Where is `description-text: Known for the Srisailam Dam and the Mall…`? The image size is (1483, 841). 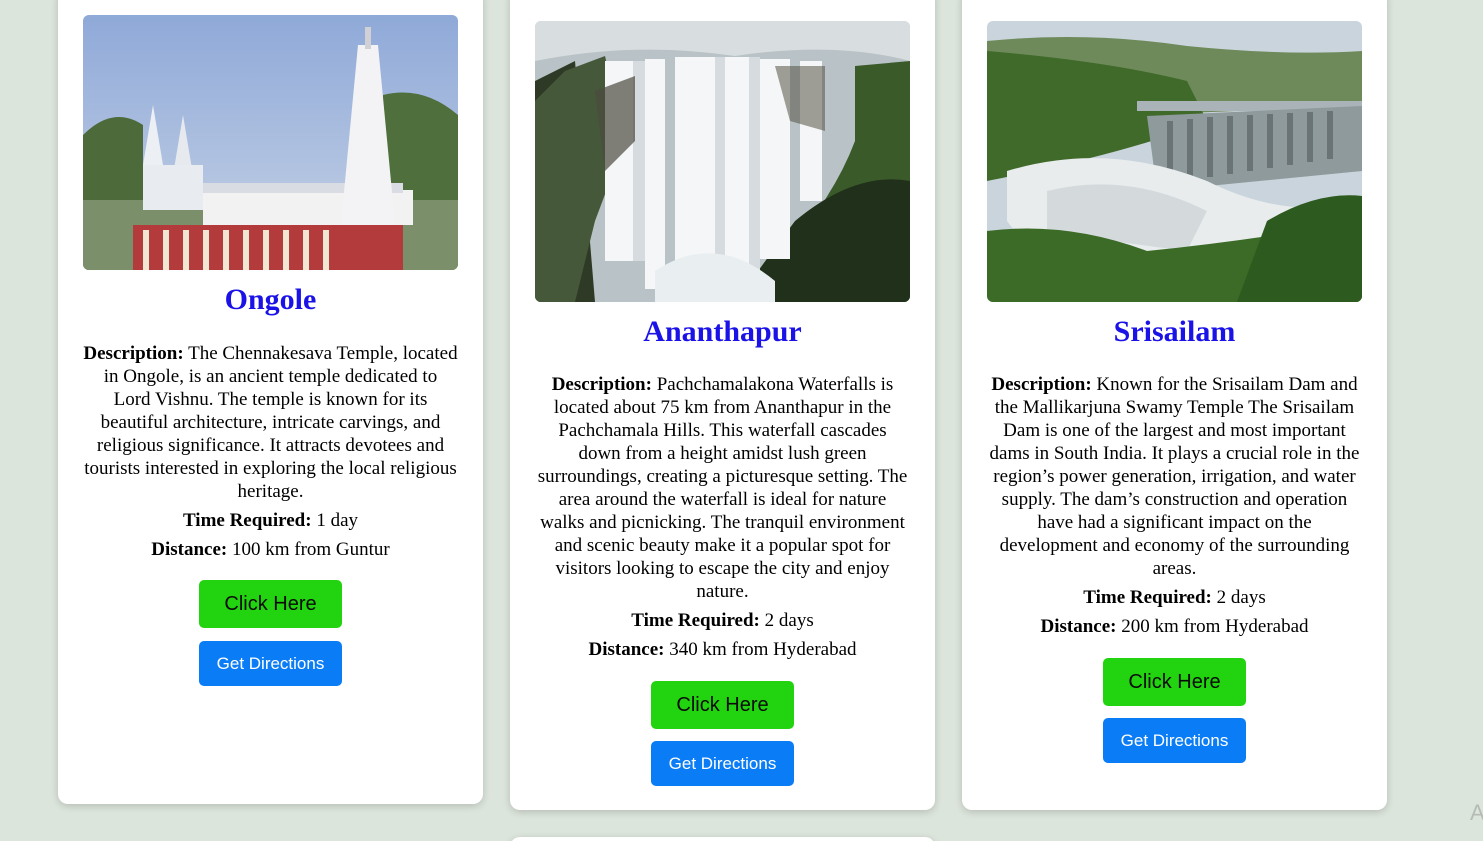
description-text: Known for the Srisailam Dam and the Mall… is located at coordinates (1174, 476).